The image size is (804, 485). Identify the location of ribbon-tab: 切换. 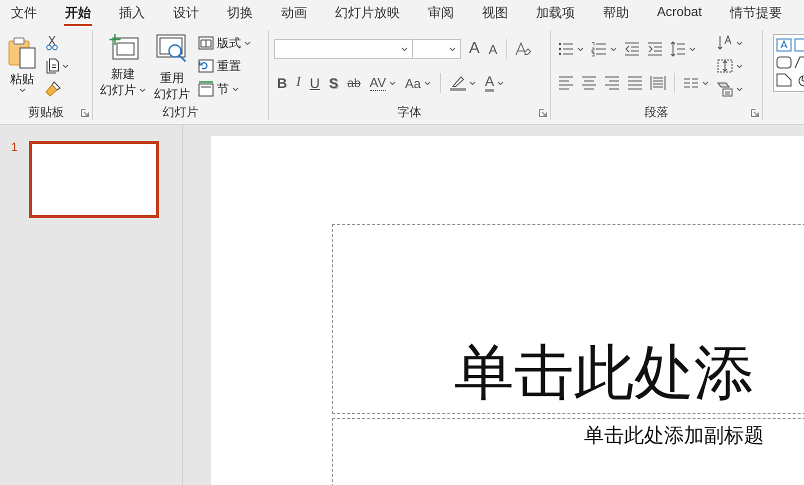
(240, 12).